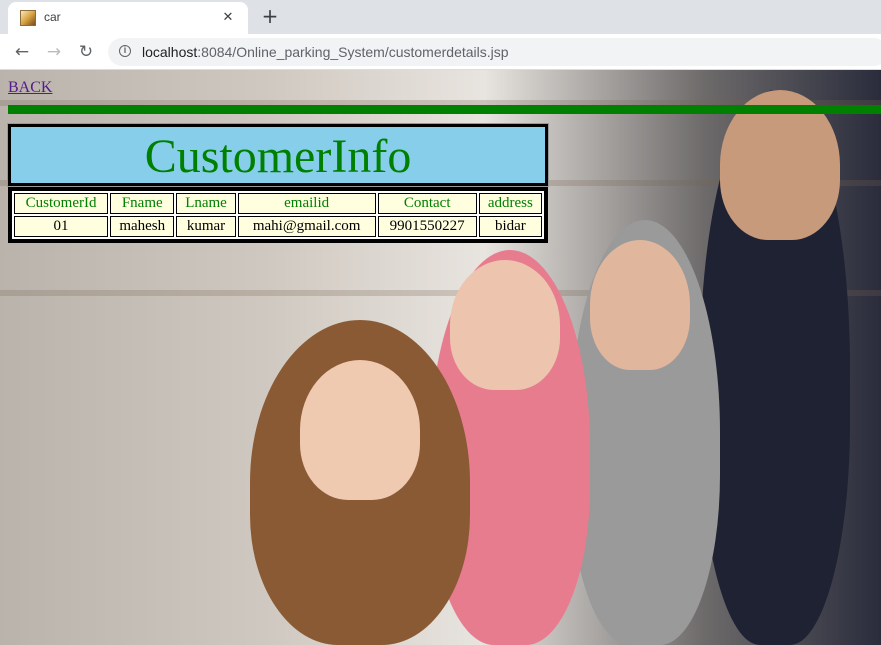 The image size is (881, 645). I want to click on title-cell: CustomerInfo, so click(278, 155).